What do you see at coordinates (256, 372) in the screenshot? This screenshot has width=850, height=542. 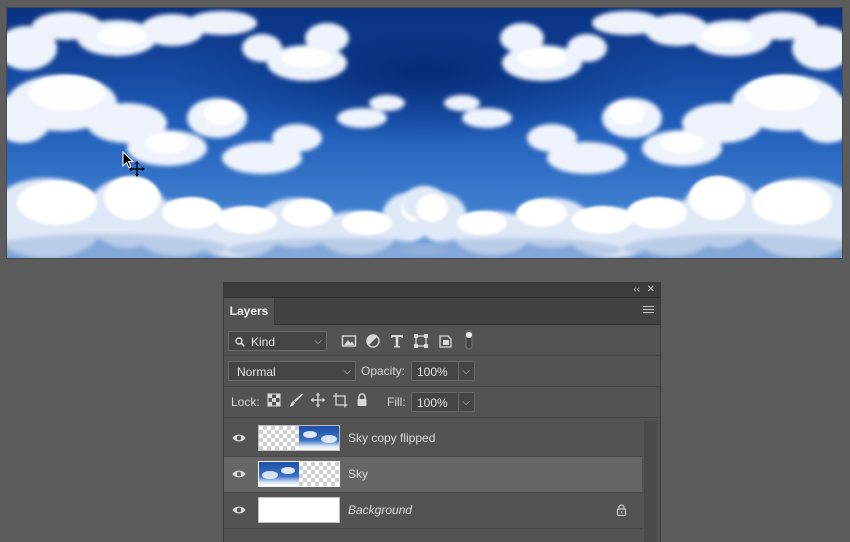 I see `blend-mode-value: Normal` at bounding box center [256, 372].